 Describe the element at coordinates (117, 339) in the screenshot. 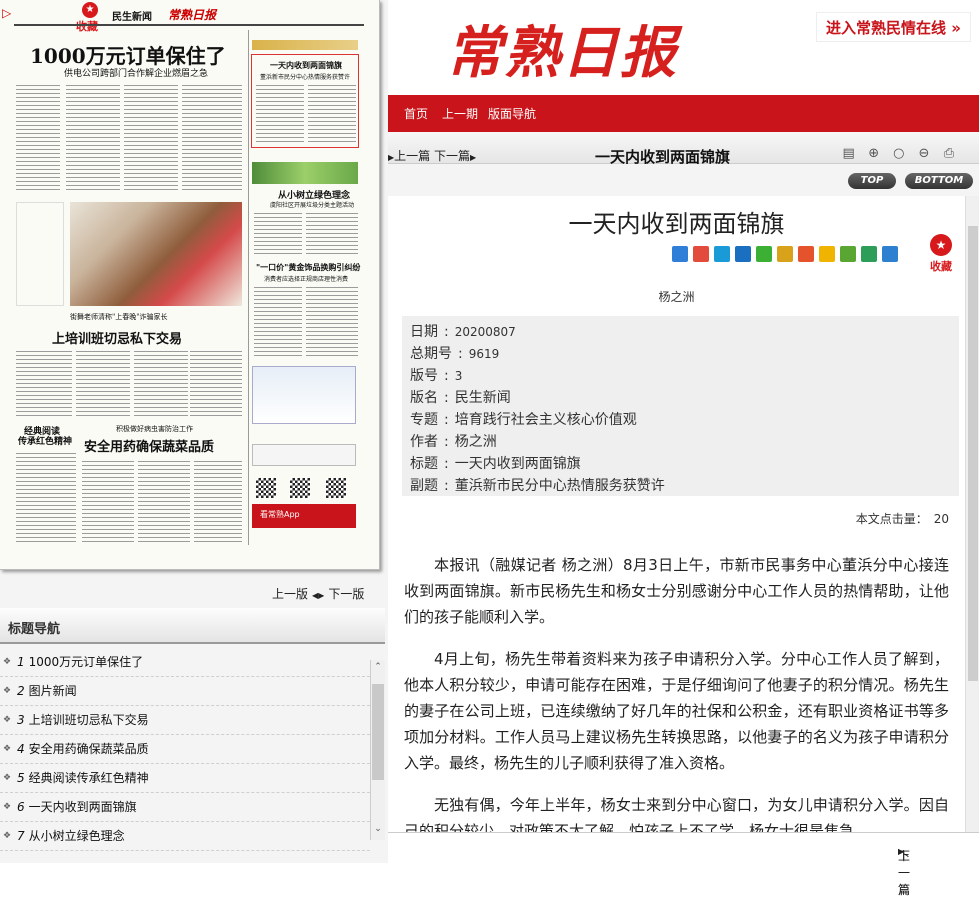

I see `thumb-headline-train: 上培训班切忌私下交易` at that location.